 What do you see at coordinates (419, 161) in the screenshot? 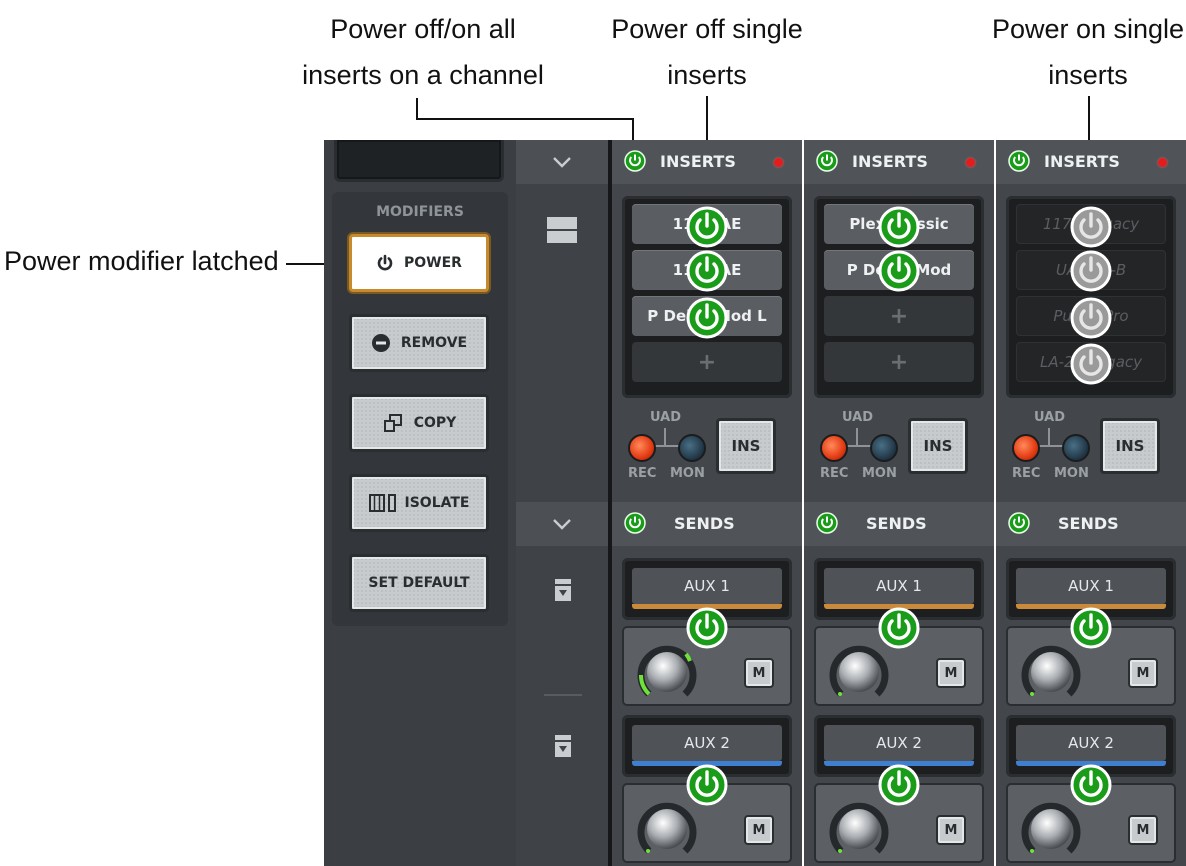
I see `top-readout` at bounding box center [419, 161].